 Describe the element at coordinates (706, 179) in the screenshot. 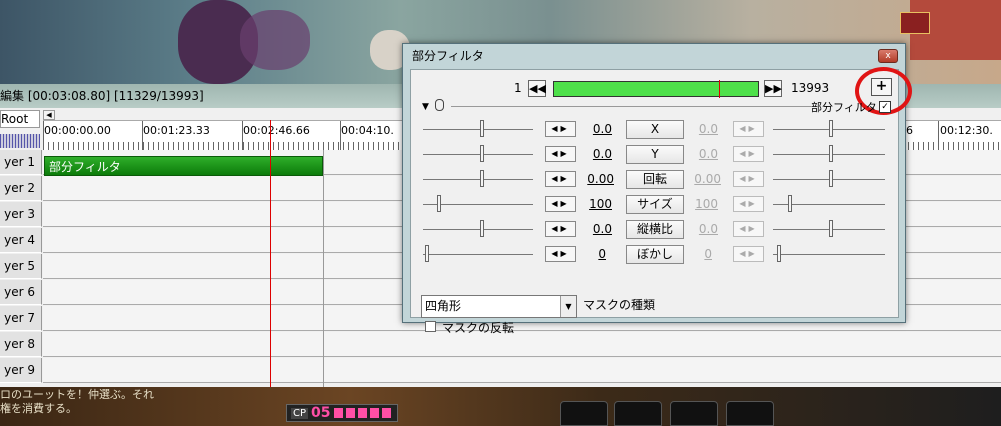

I see `param-value-right: 0.00` at that location.